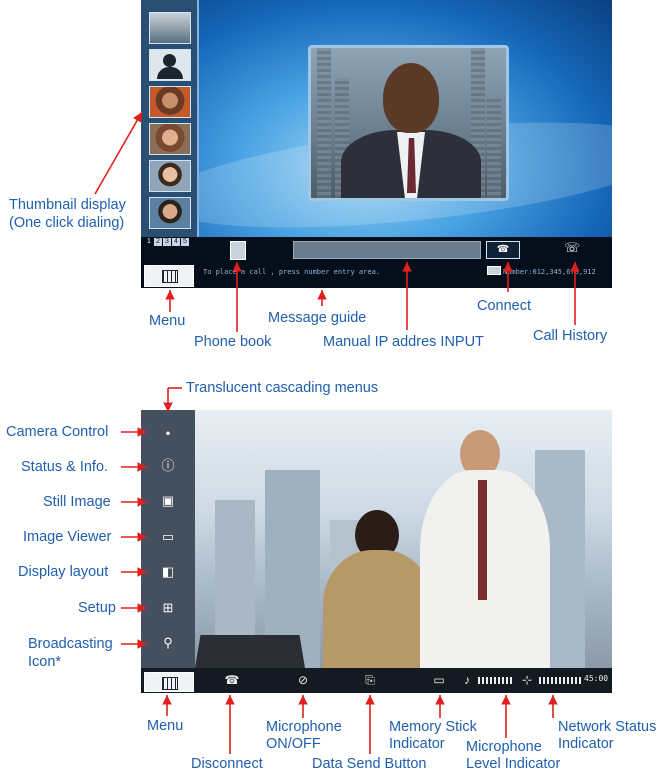 Image resolution: width=671 pixels, height=774 pixels. What do you see at coordinates (77, 502) in the screenshot?
I see `label-still-image: Still Image` at bounding box center [77, 502].